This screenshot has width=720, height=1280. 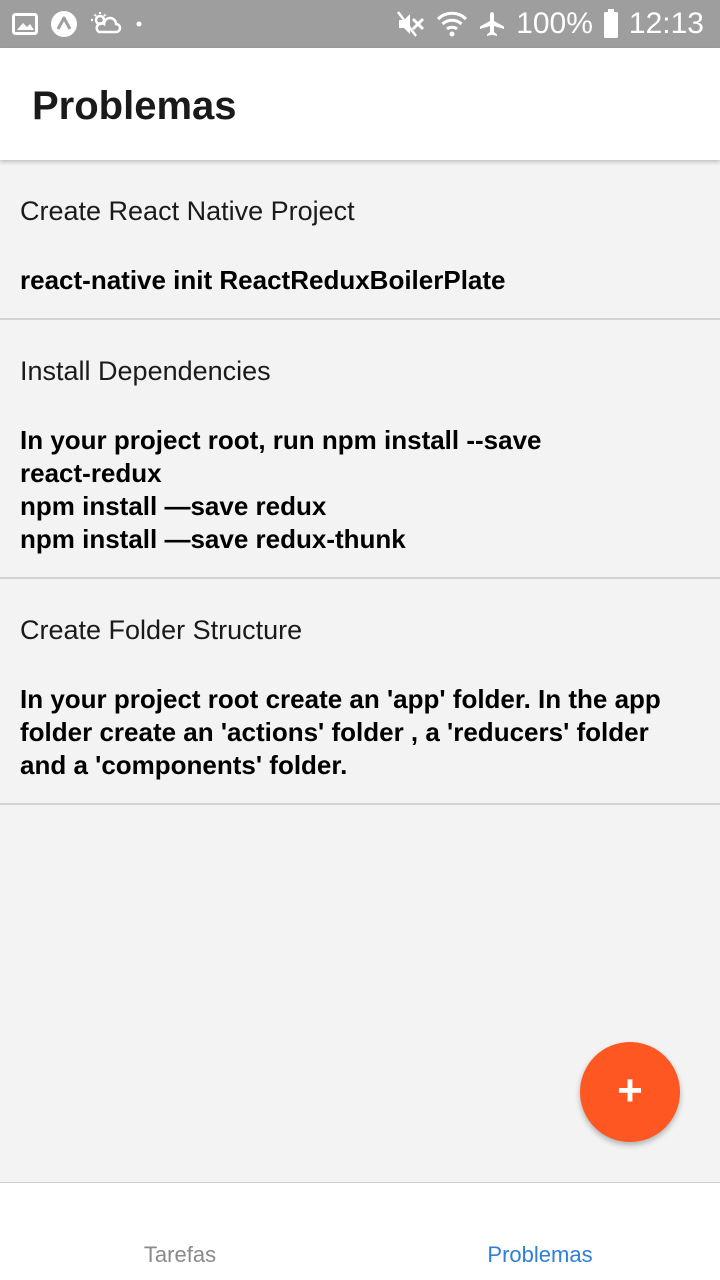 What do you see at coordinates (134, 106) in the screenshot?
I see `page-title: Problemas` at bounding box center [134, 106].